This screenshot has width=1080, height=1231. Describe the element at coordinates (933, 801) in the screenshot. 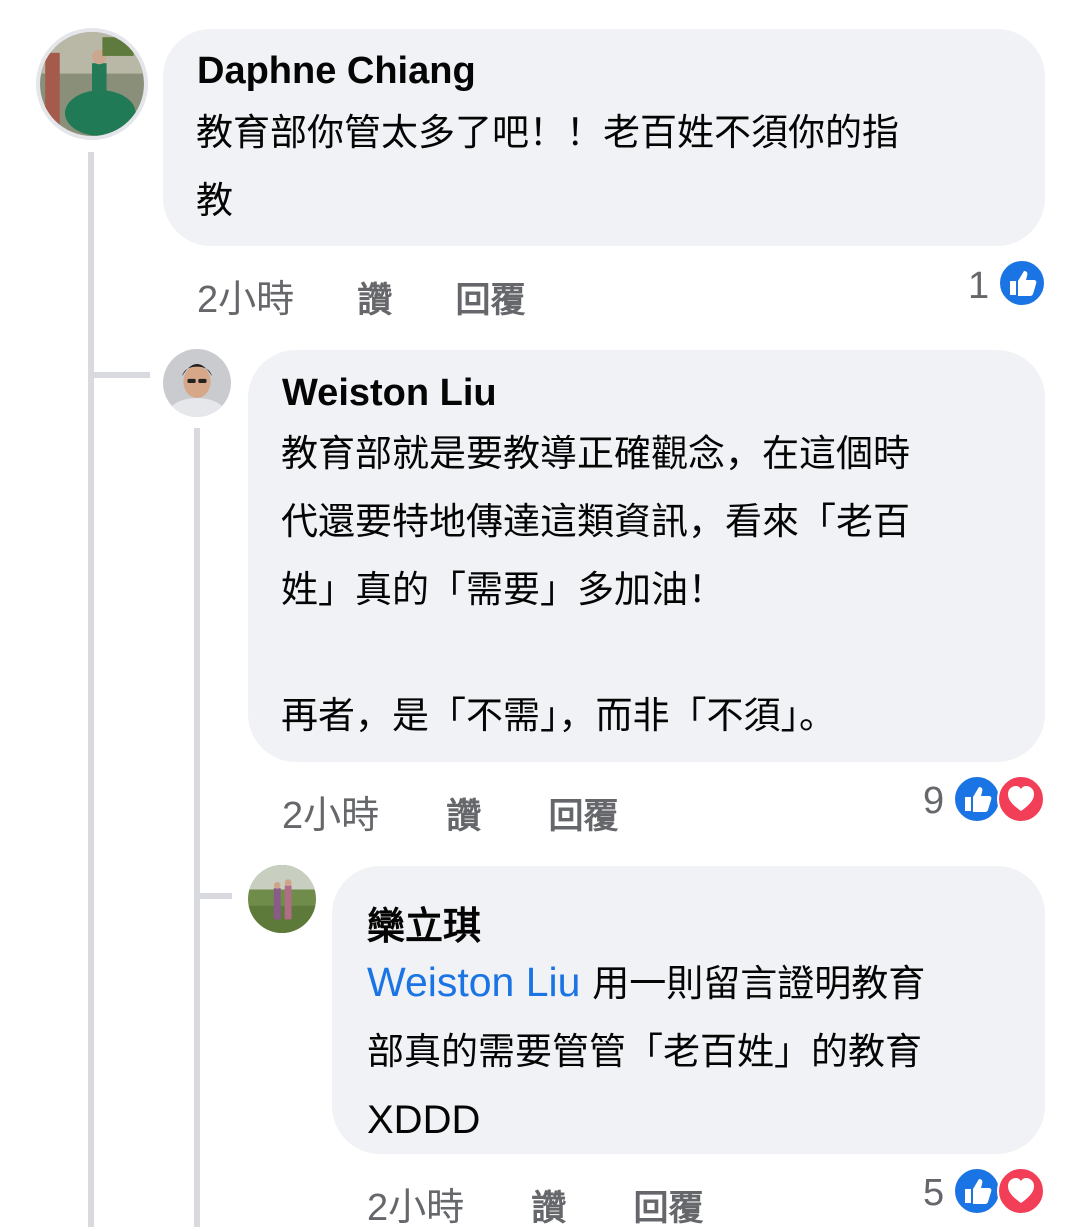

I see `reaction-count: 9` at that location.